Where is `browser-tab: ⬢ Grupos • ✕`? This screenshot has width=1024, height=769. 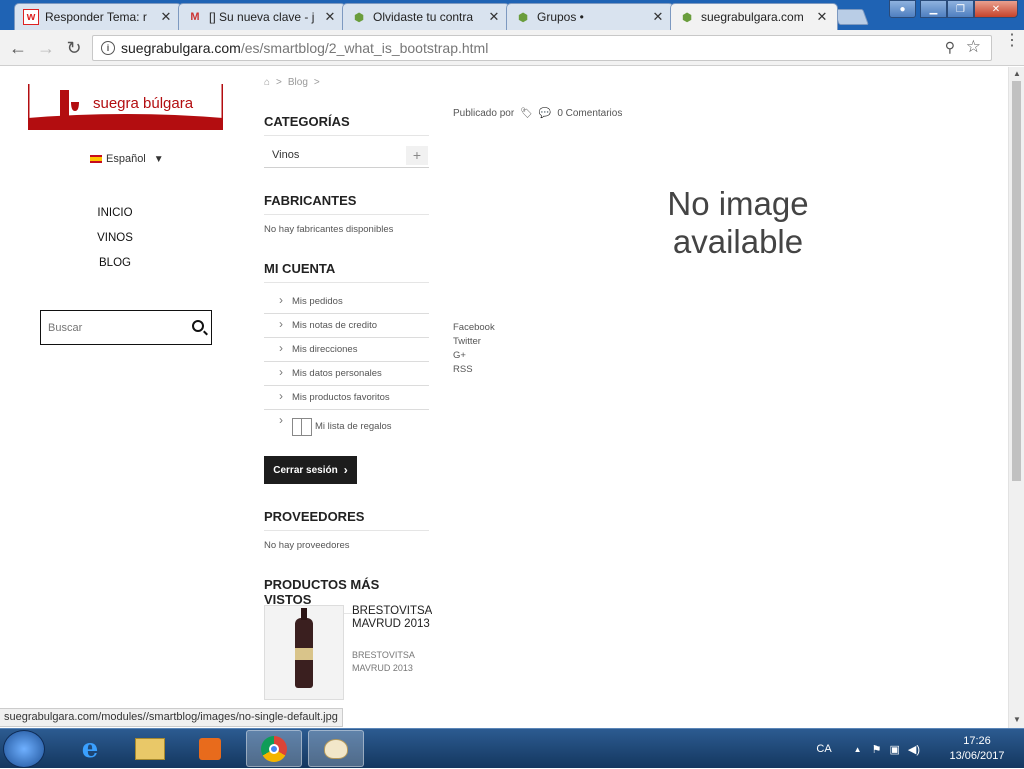
browser-tab: ⬢ Grupos • ✕ is located at coordinates (590, 16).